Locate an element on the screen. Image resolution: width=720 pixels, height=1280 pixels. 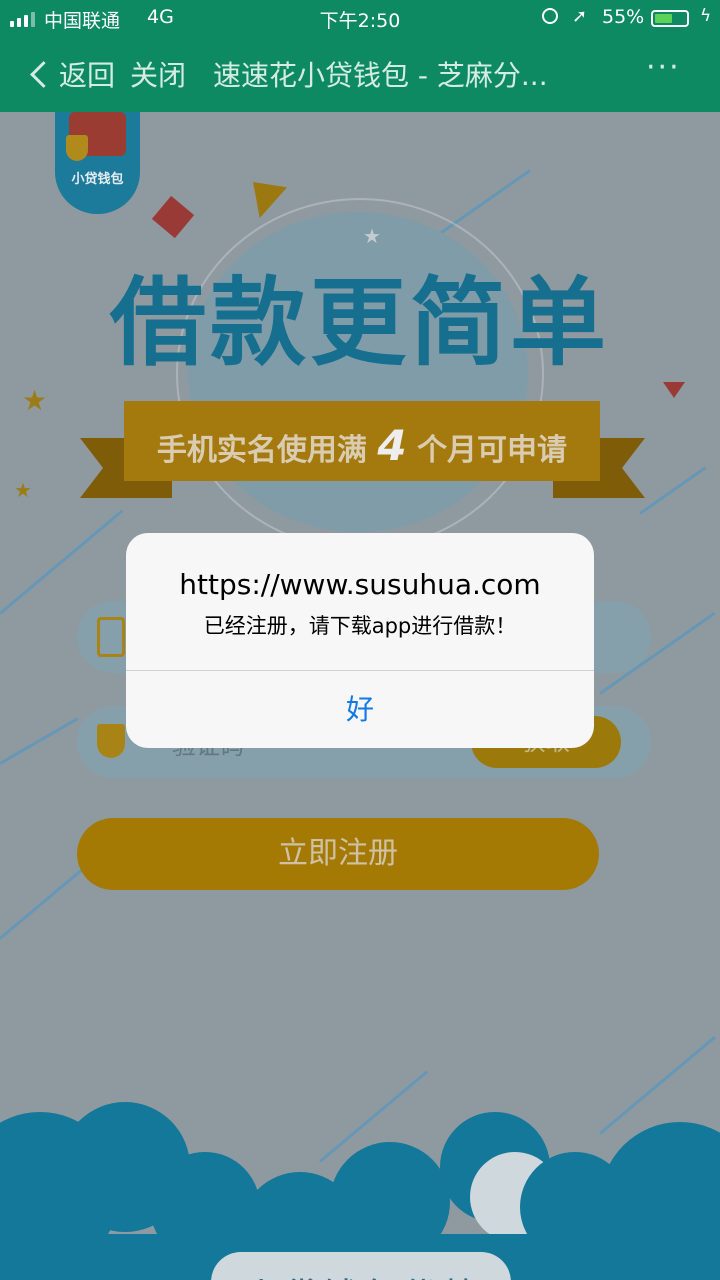
dialog-message: 已经注册，请下载app进行借款！ is located at coordinates (360, 626).